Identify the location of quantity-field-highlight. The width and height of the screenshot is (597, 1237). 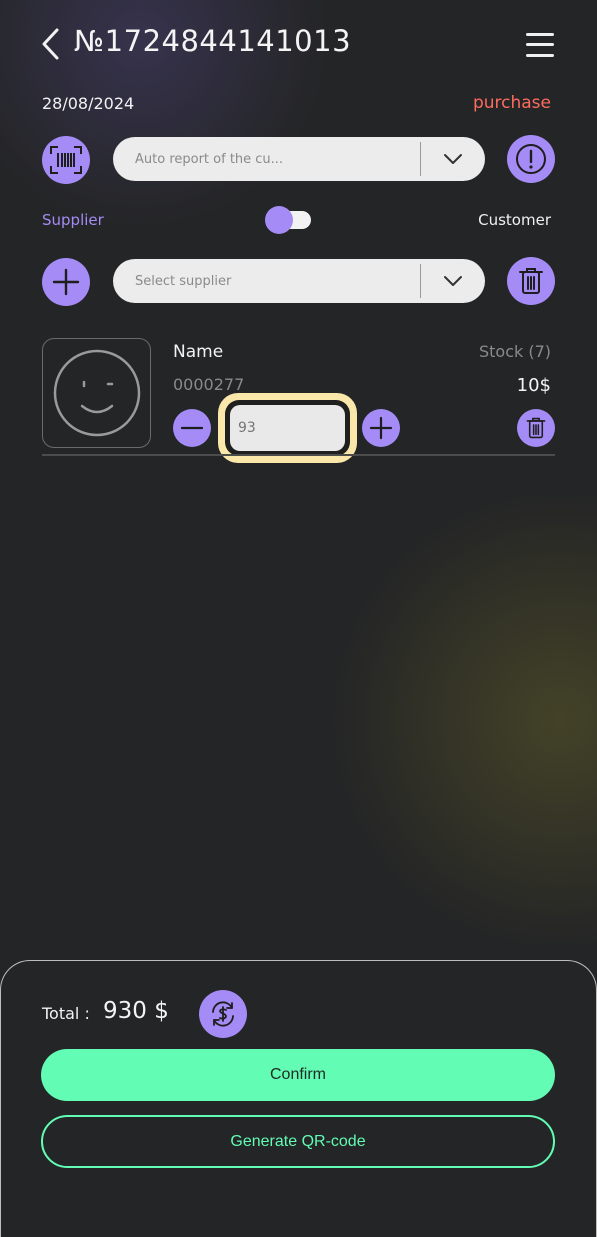
(287, 428).